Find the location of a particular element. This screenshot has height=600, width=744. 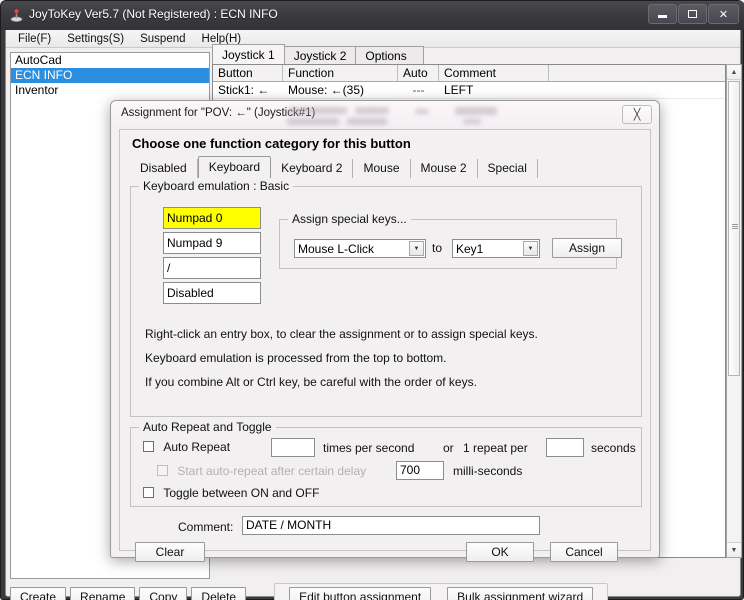

start-delay-checkbox: Start auto-repeat after certain delay is located at coordinates (261, 471).